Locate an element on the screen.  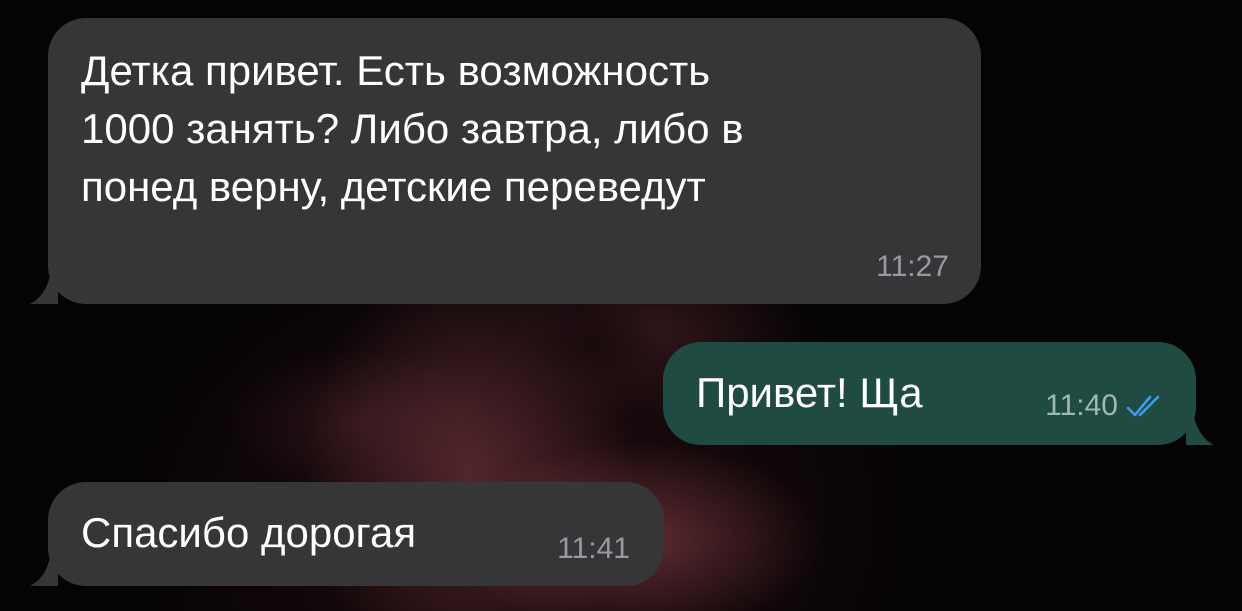
double-check-read-icon is located at coordinates (1143, 406).